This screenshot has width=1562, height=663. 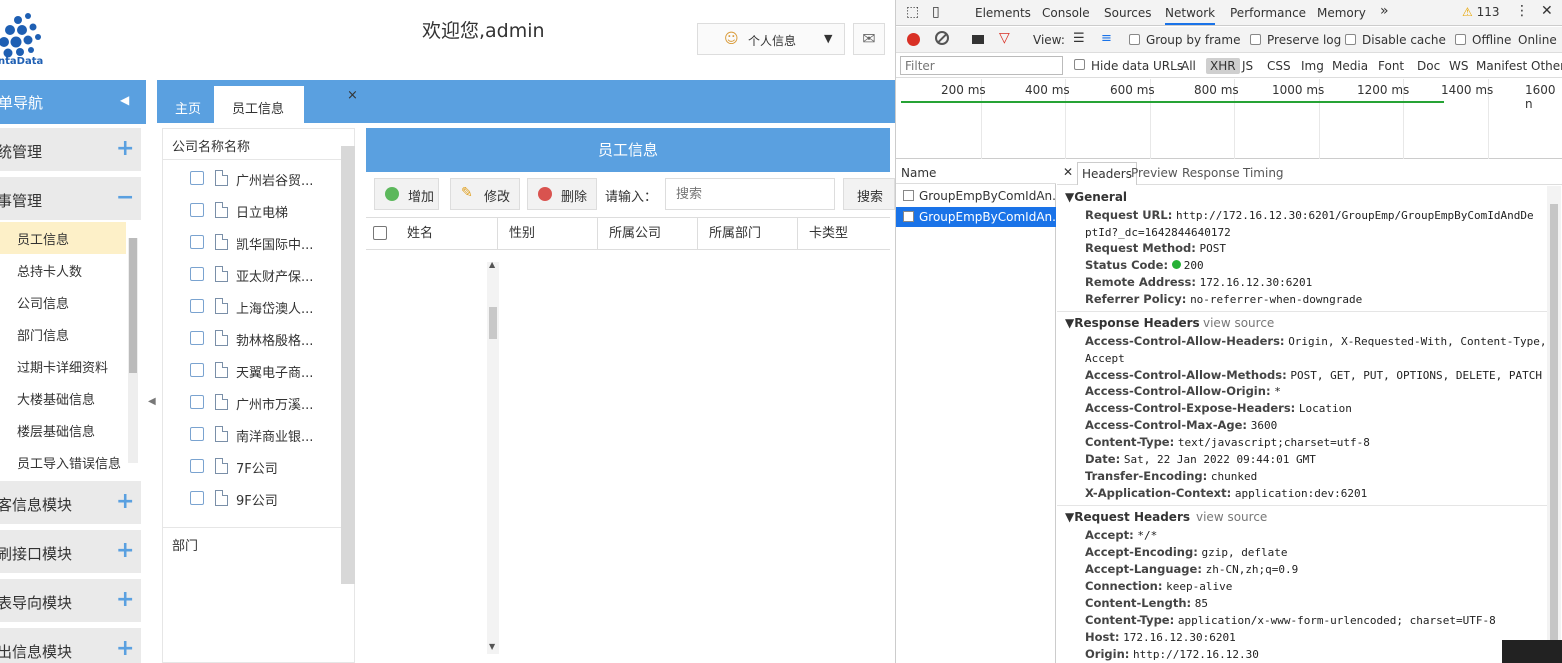 What do you see at coordinates (1460, 39) in the screenshot?
I see `offline-checkbox` at bounding box center [1460, 39].